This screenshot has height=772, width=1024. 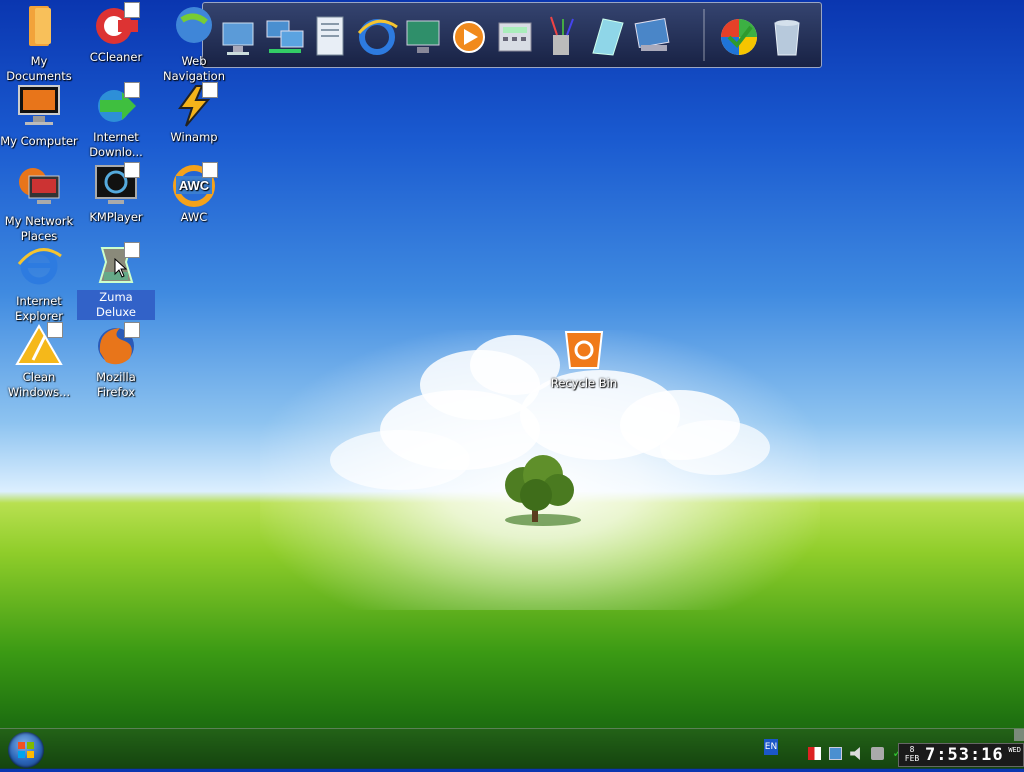 I want to click on monitor-icon, so click(x=836, y=753).